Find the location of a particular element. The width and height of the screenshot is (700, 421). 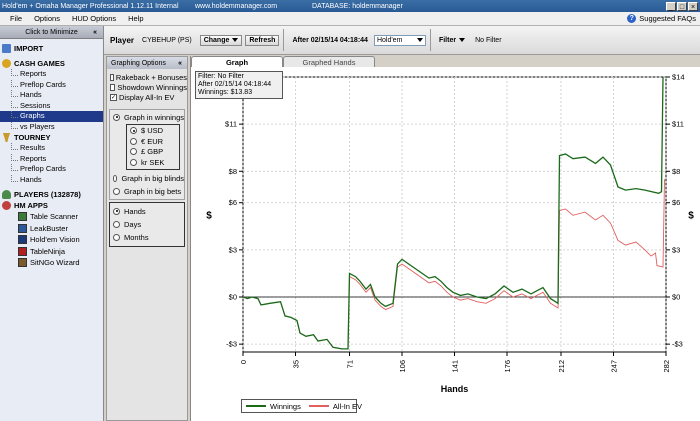

x-tick-label: 0 is located at coordinates (243, 362).